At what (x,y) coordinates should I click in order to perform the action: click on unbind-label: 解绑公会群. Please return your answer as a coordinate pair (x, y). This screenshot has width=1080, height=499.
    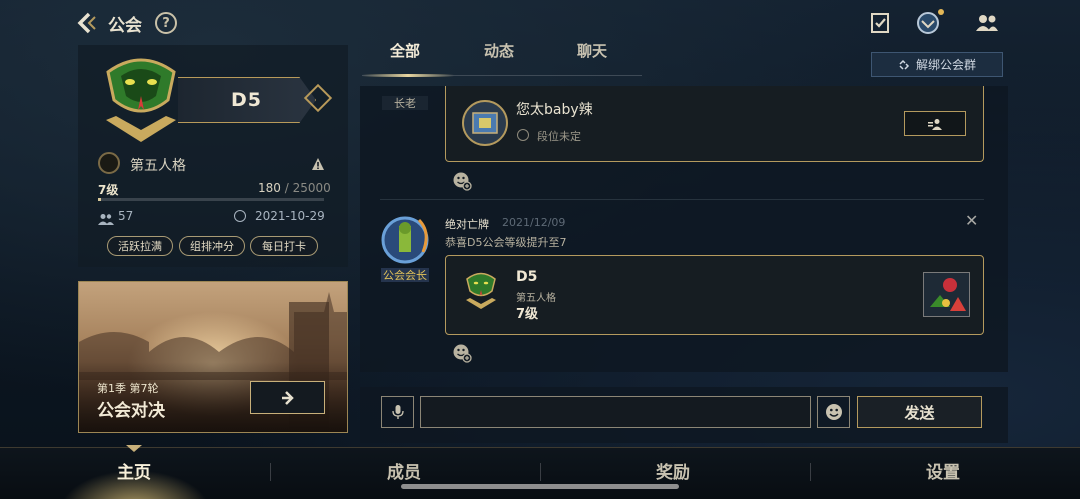
    Looking at the image, I should click on (945, 65).